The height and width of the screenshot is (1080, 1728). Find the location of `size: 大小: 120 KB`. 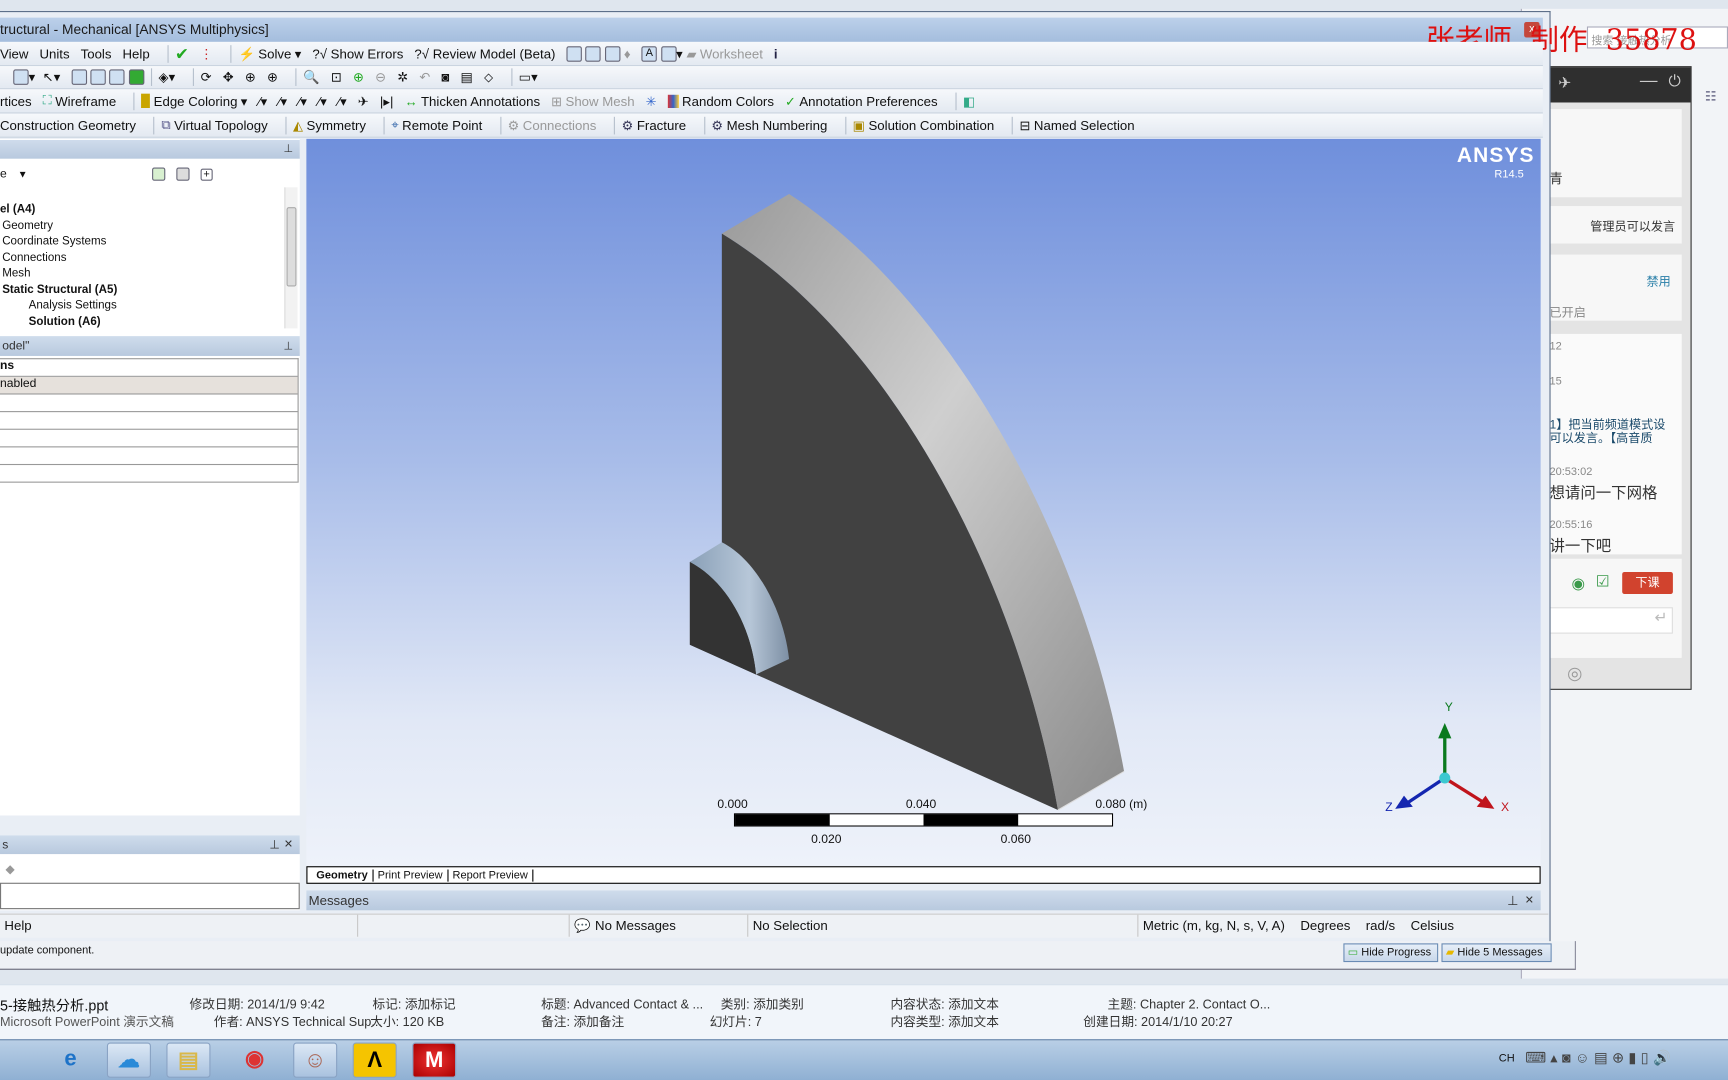

size: 大小: 120 KB is located at coordinates (407, 1023).